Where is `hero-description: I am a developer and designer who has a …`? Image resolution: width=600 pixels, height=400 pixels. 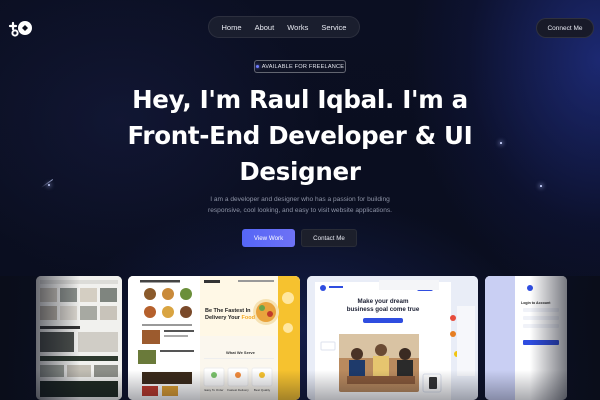 hero-description: I am a developer and designer who has a … is located at coordinates (300, 205).